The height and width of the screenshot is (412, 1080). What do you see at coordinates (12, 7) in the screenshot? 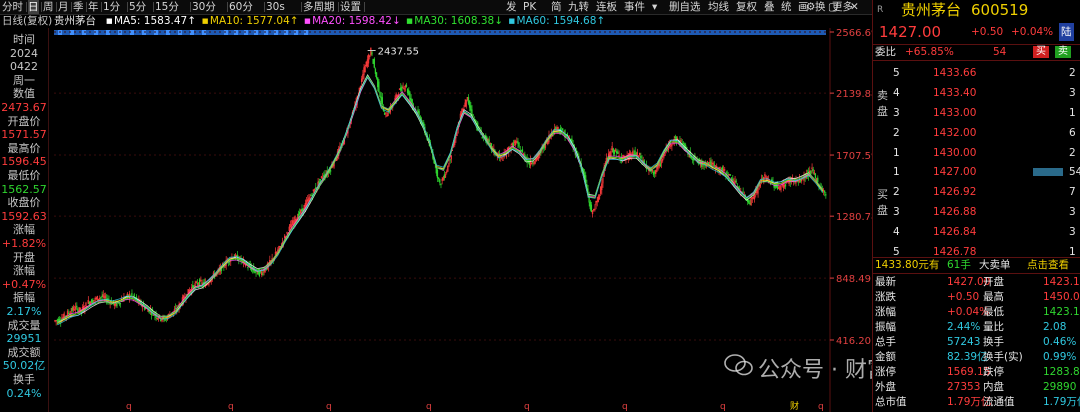
I see `period-tab-0: 分时` at bounding box center [12, 7].